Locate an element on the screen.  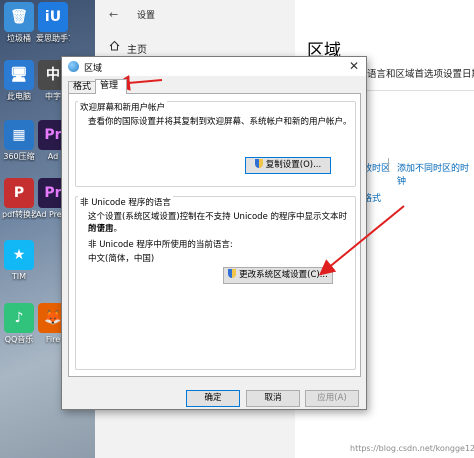
desktop-icon-label: 爱思助手7.0 is located at coordinates (53, 38).